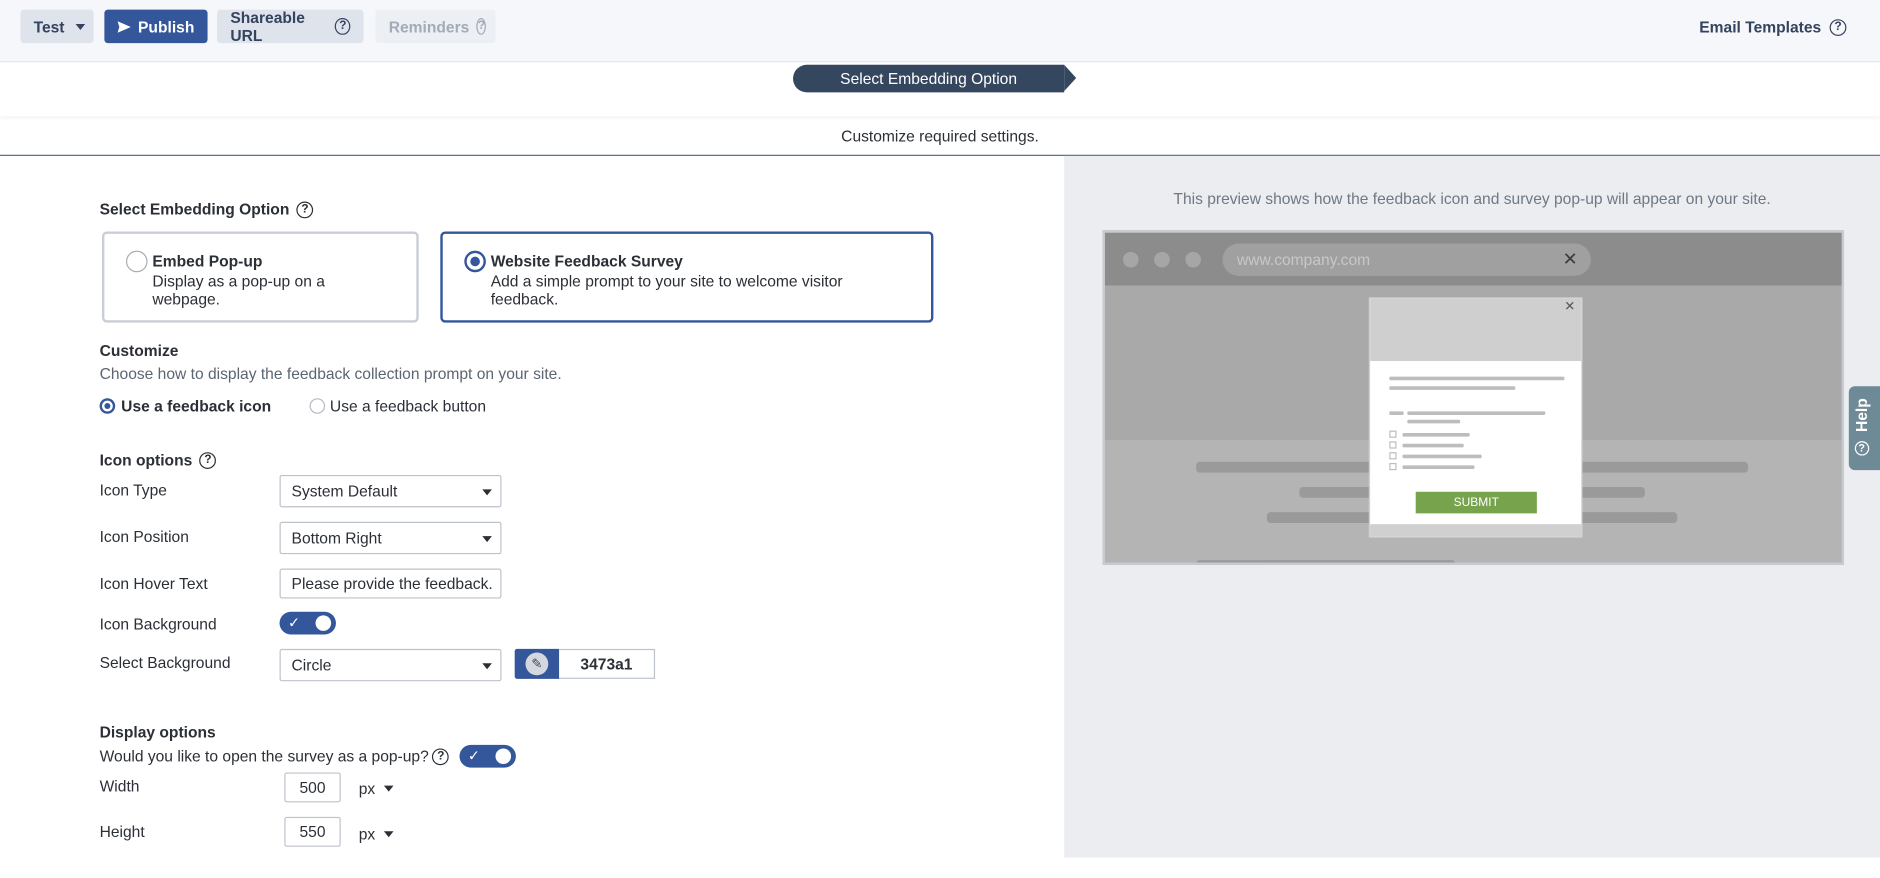 Image resolution: width=1880 pixels, height=878 pixels. Describe the element at coordinates (312, 831) in the screenshot. I see `height-input: 550` at that location.